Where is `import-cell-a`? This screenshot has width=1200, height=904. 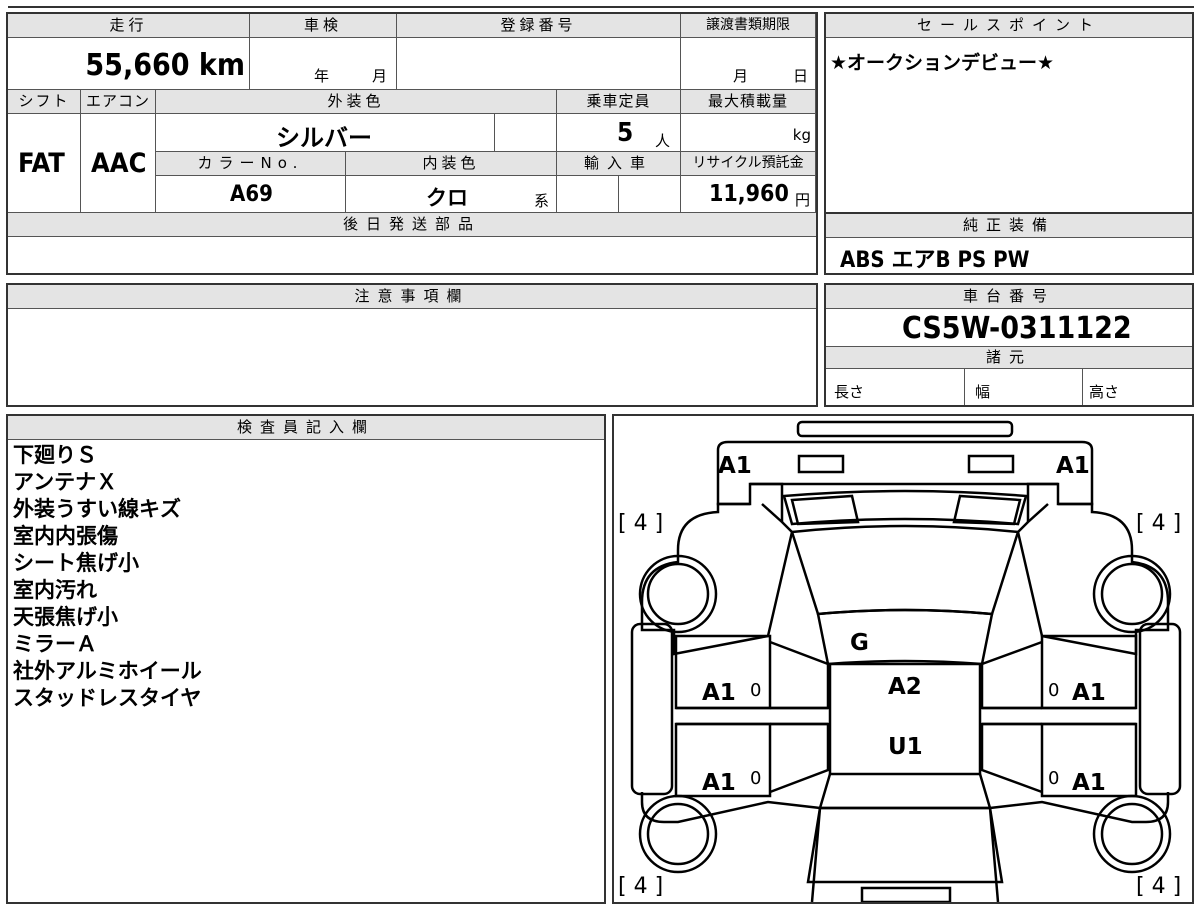
import-cell-a is located at coordinates (588, 194).